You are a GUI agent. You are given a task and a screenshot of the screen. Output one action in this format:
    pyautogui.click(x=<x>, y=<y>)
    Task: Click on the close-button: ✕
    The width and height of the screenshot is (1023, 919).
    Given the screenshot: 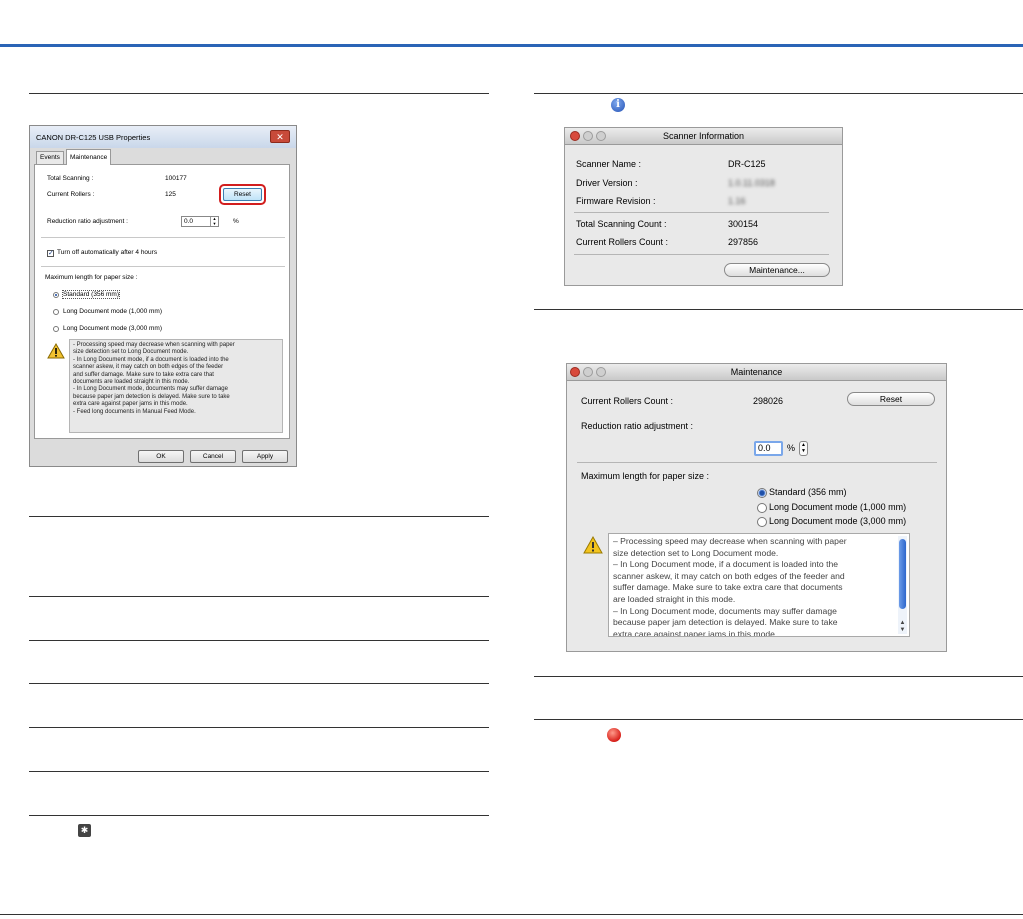 What is the action you would take?
    pyautogui.click(x=280, y=136)
    